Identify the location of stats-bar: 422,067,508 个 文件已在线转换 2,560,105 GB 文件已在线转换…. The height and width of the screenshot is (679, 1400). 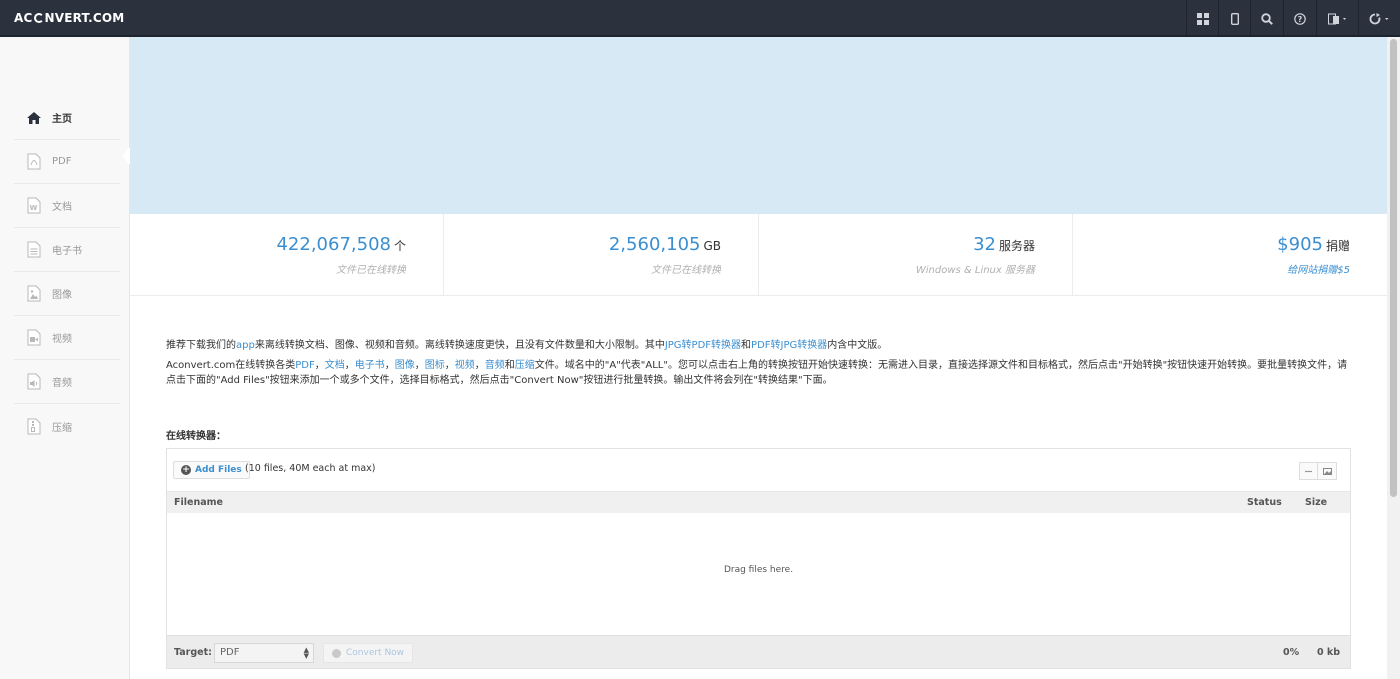
(758, 255).